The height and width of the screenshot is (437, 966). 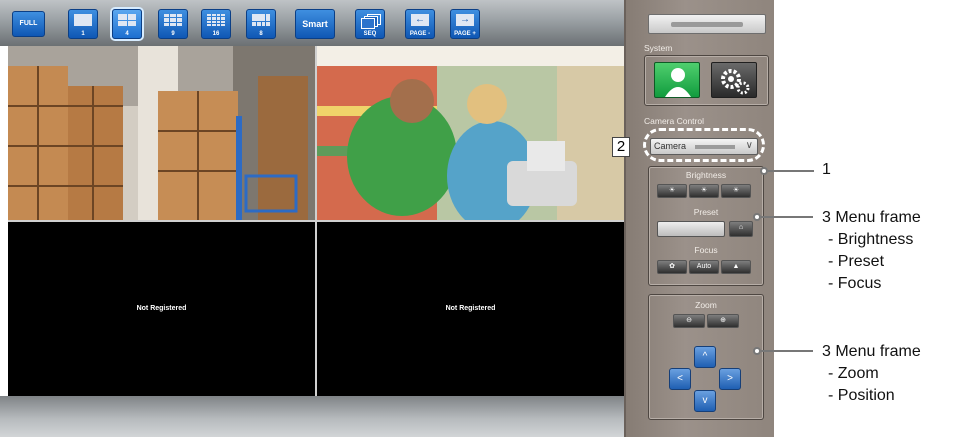 What do you see at coordinates (465, 34) in the screenshot?
I see `page-next-label: PAGE +` at bounding box center [465, 34].